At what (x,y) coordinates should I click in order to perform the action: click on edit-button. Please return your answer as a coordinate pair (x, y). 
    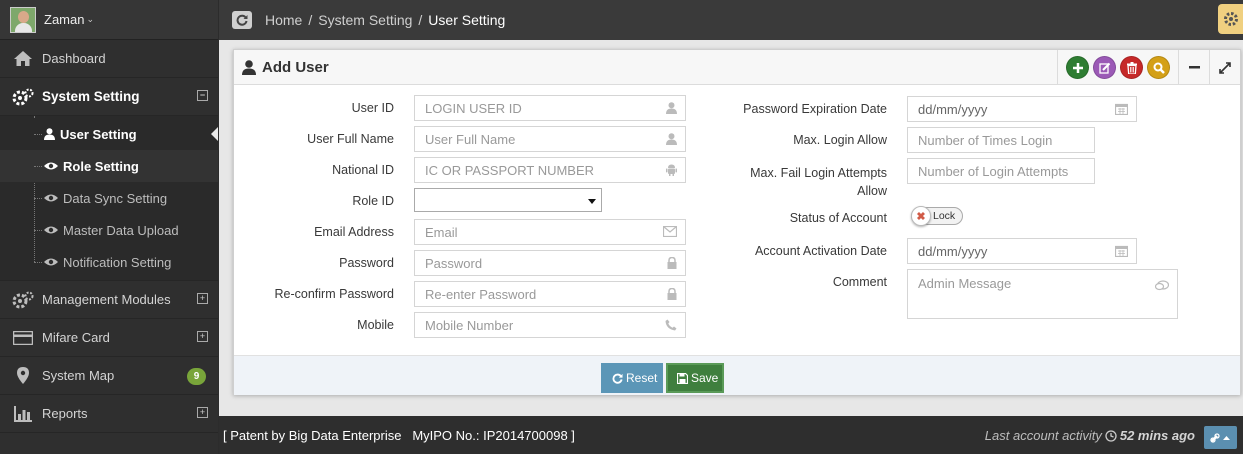
    Looking at the image, I should click on (1104, 67).